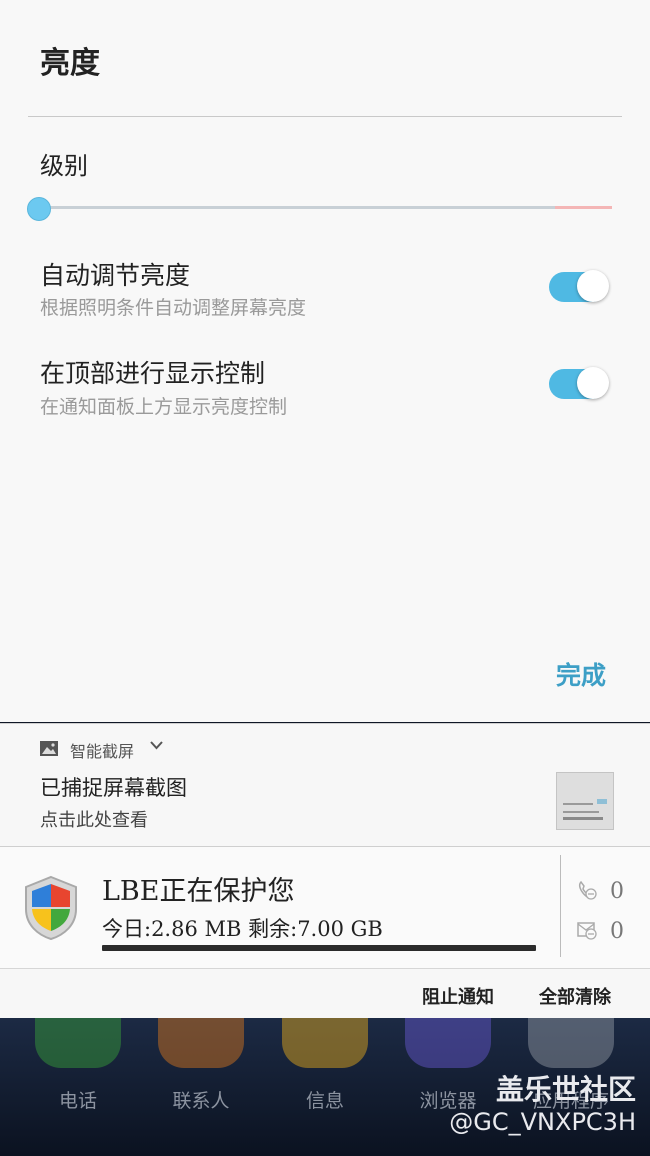  What do you see at coordinates (173, 308) in the screenshot?
I see `auto-brightness-subtitle: 根据照明条件自动调整屏幕亮度` at bounding box center [173, 308].